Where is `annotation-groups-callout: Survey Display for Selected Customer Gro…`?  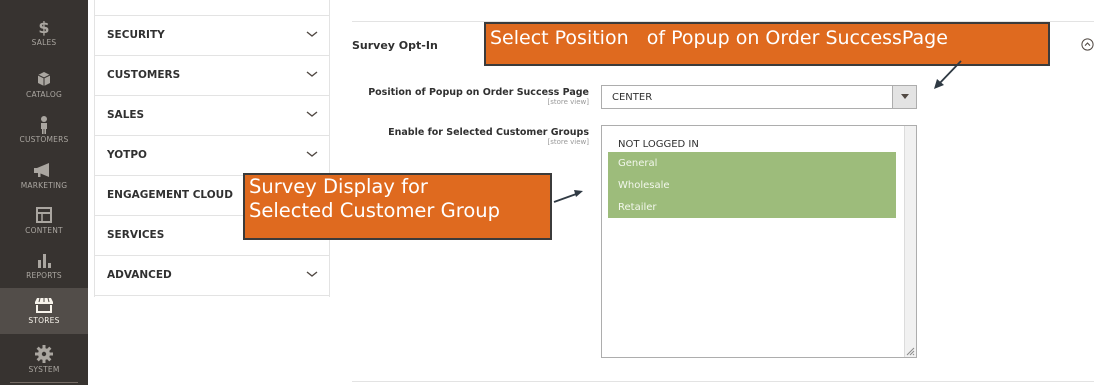 annotation-groups-callout: Survey Display for Selected Customer Gro… is located at coordinates (397, 206).